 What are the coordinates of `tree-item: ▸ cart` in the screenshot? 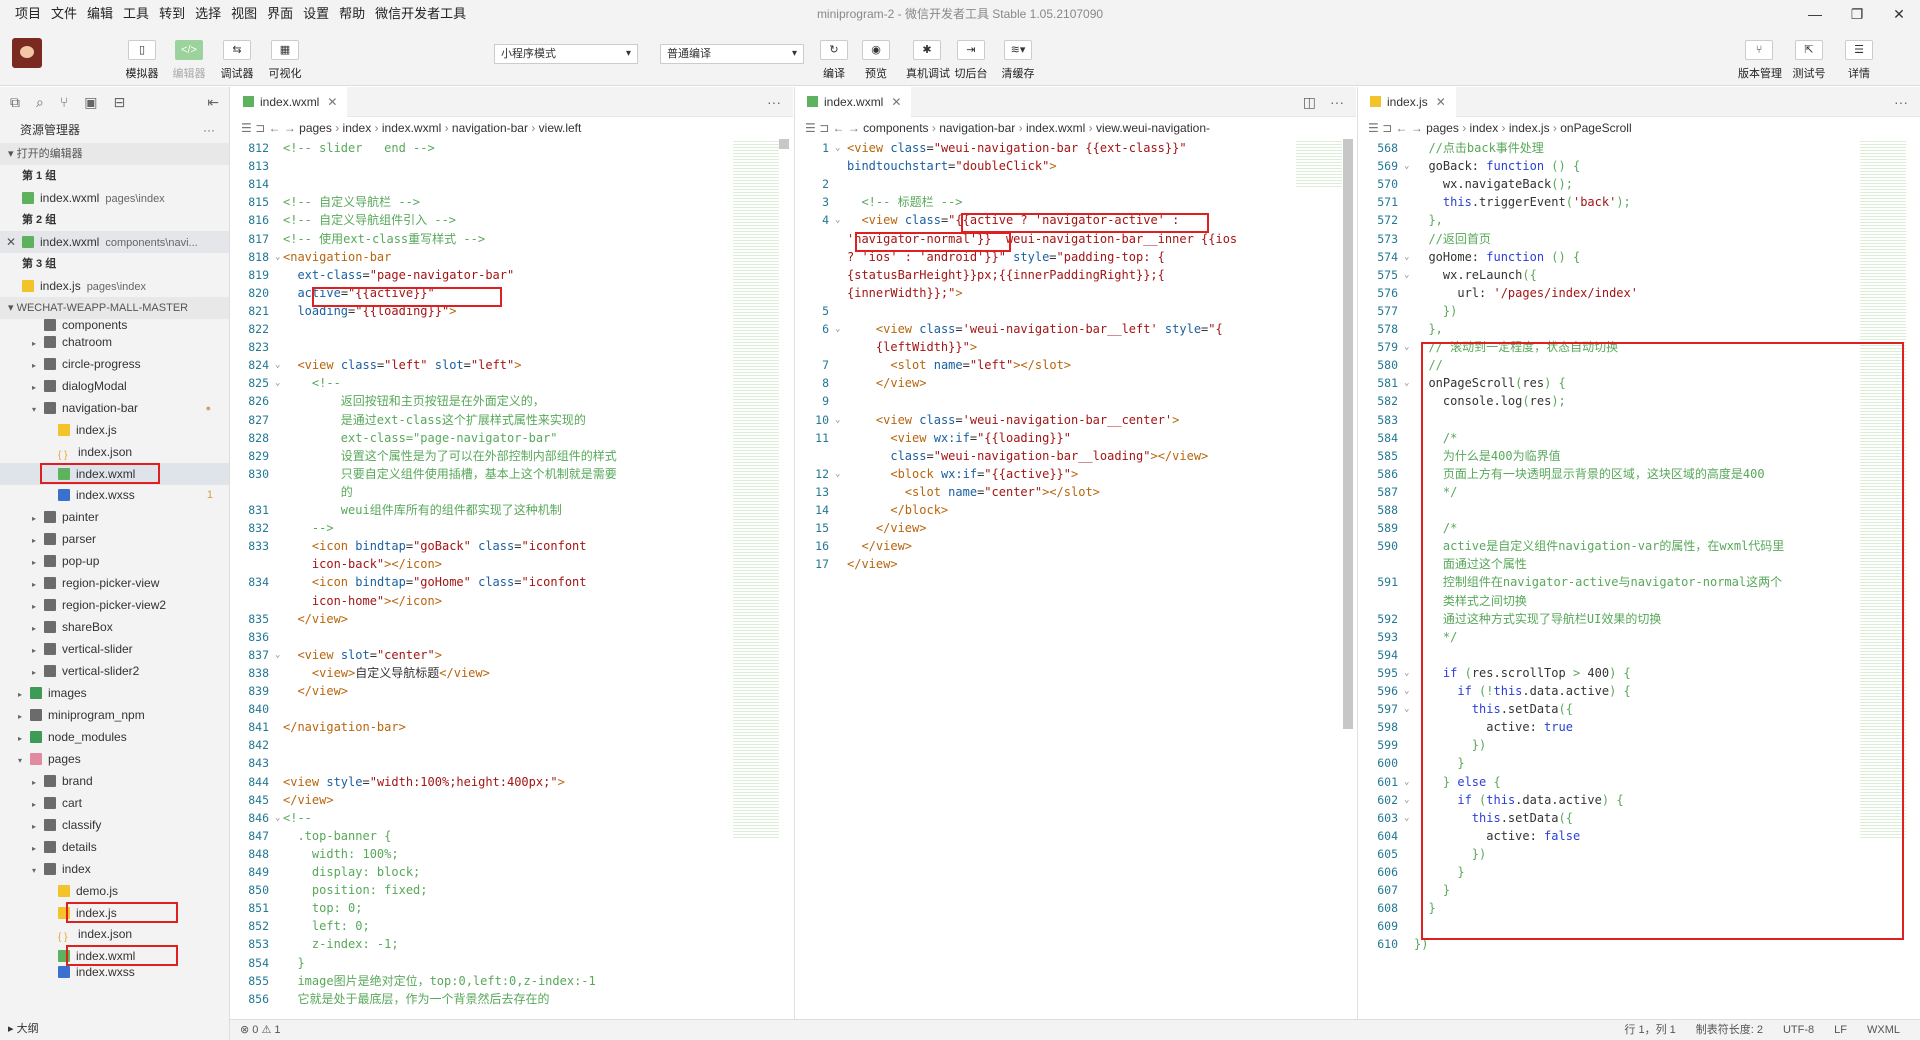 It's located at (114, 803).